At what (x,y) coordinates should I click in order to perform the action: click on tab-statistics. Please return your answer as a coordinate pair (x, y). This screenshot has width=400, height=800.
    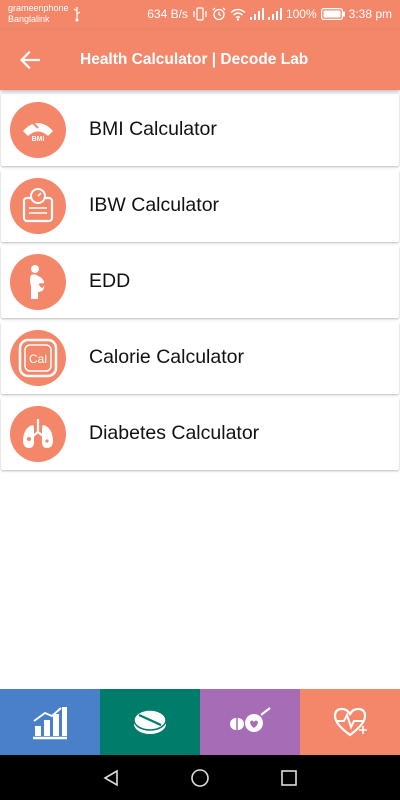
    Looking at the image, I should click on (50, 722).